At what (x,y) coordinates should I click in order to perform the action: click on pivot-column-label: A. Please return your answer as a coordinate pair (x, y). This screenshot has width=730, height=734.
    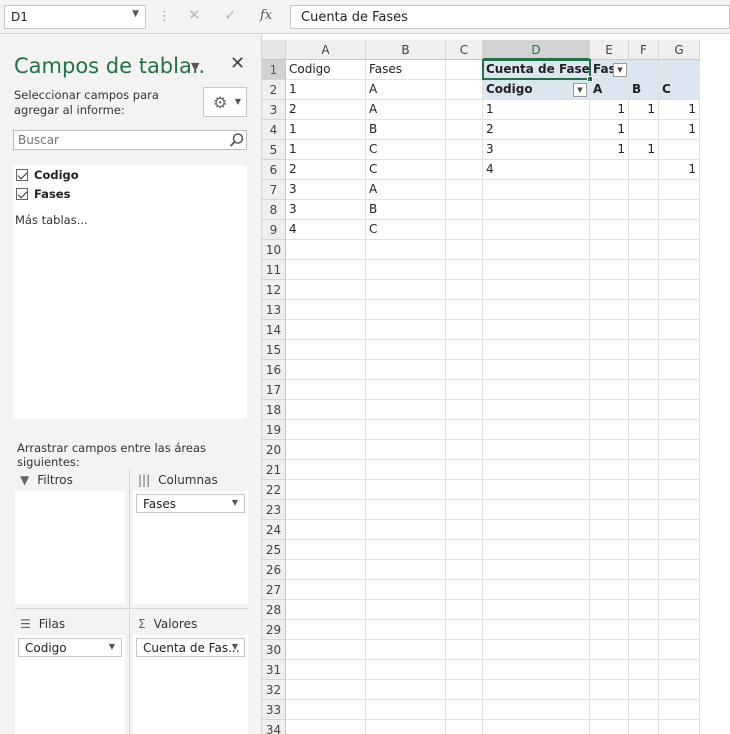
    Looking at the image, I should click on (609, 90).